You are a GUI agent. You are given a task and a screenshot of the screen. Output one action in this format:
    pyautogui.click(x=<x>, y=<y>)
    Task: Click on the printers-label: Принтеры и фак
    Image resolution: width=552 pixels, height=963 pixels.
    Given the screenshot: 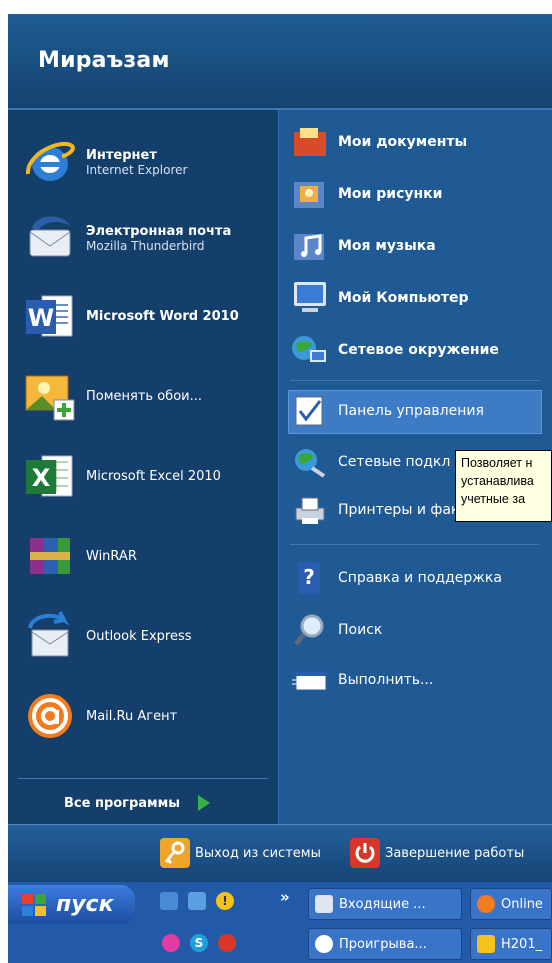 What is the action you would take?
    pyautogui.click(x=399, y=510)
    